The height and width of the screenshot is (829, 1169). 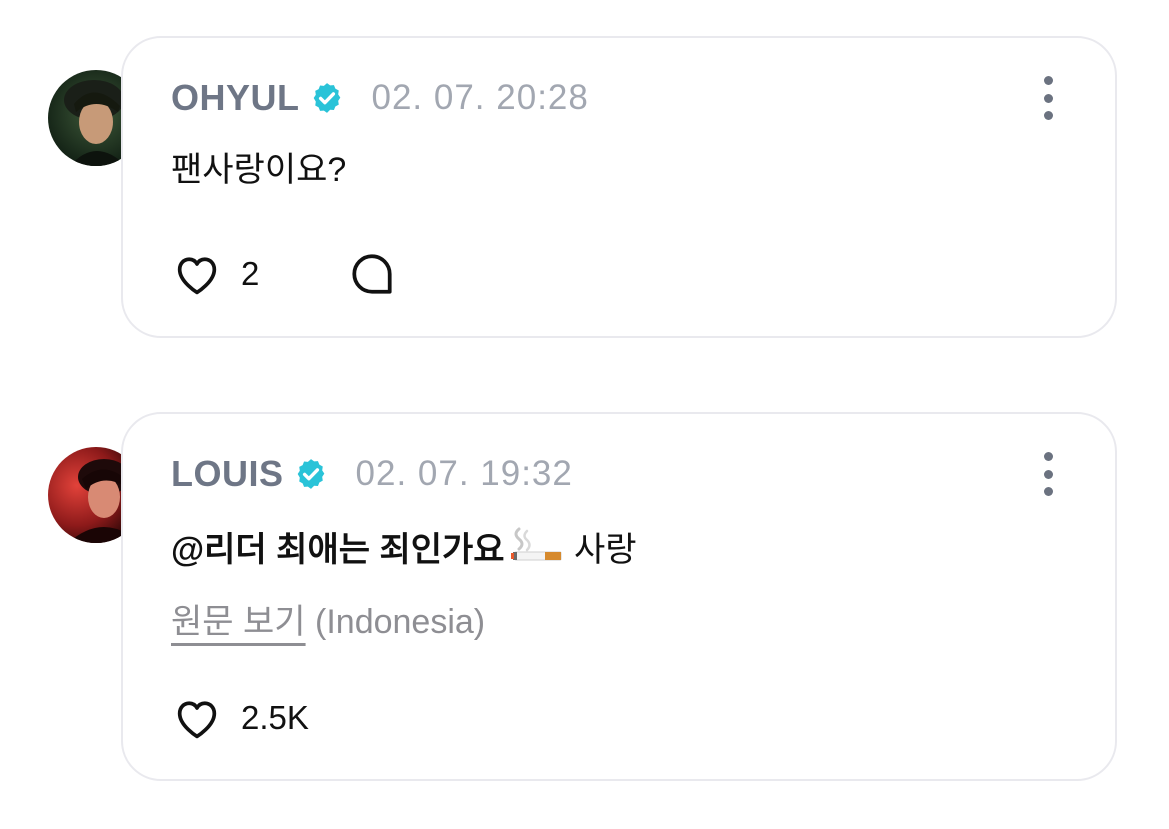 I want to click on comment-text-tail: 사랑, so click(x=605, y=550).